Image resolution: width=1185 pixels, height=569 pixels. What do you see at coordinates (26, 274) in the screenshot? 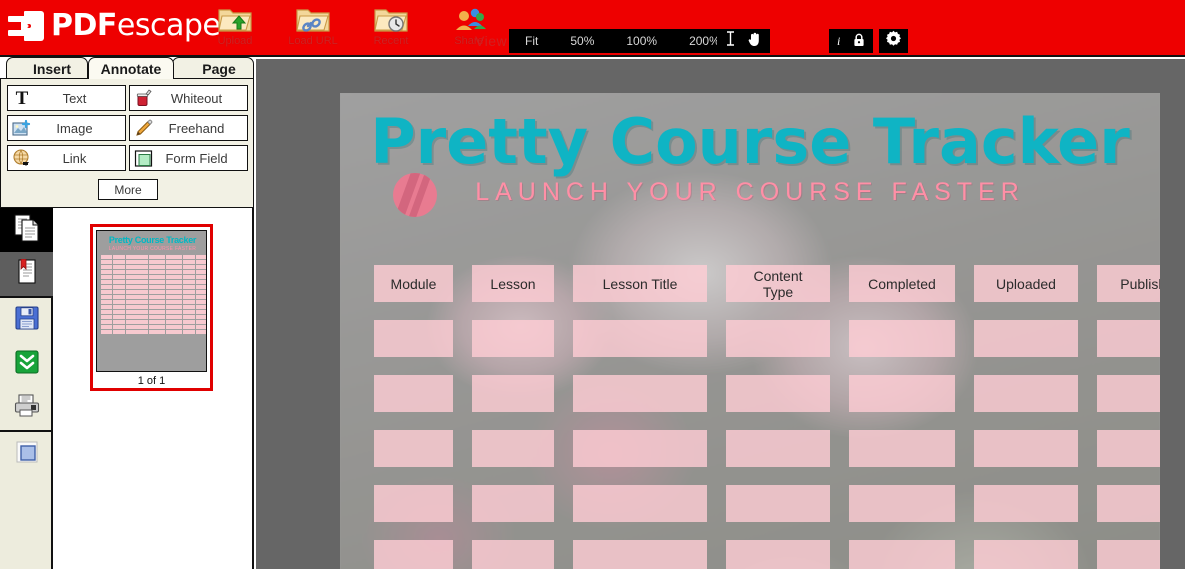
I see `bookmarks-panel-button` at bounding box center [26, 274].